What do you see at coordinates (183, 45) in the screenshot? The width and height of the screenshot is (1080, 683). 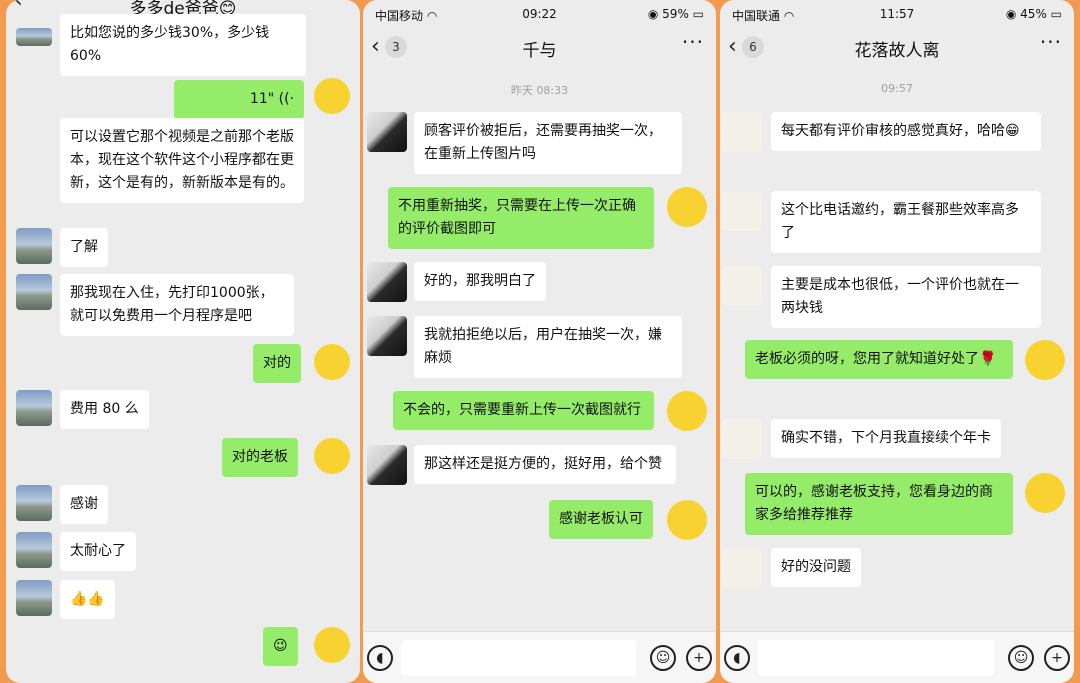 I see `message-bubble-left: 比如您说的多少钱30%，多少钱60%` at bounding box center [183, 45].